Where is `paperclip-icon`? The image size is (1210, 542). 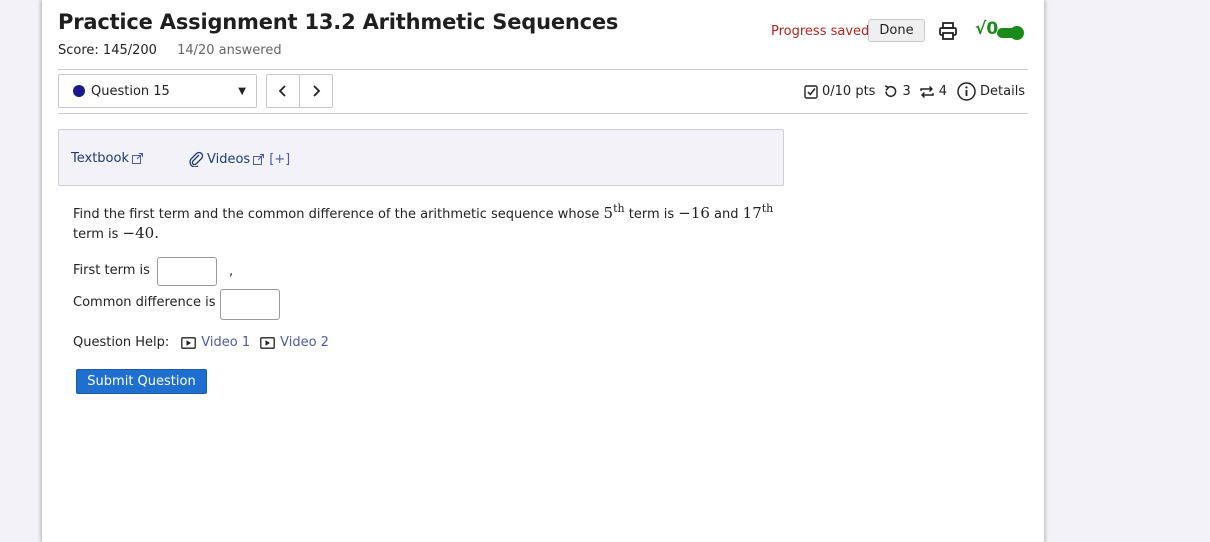 paperclip-icon is located at coordinates (196, 159).